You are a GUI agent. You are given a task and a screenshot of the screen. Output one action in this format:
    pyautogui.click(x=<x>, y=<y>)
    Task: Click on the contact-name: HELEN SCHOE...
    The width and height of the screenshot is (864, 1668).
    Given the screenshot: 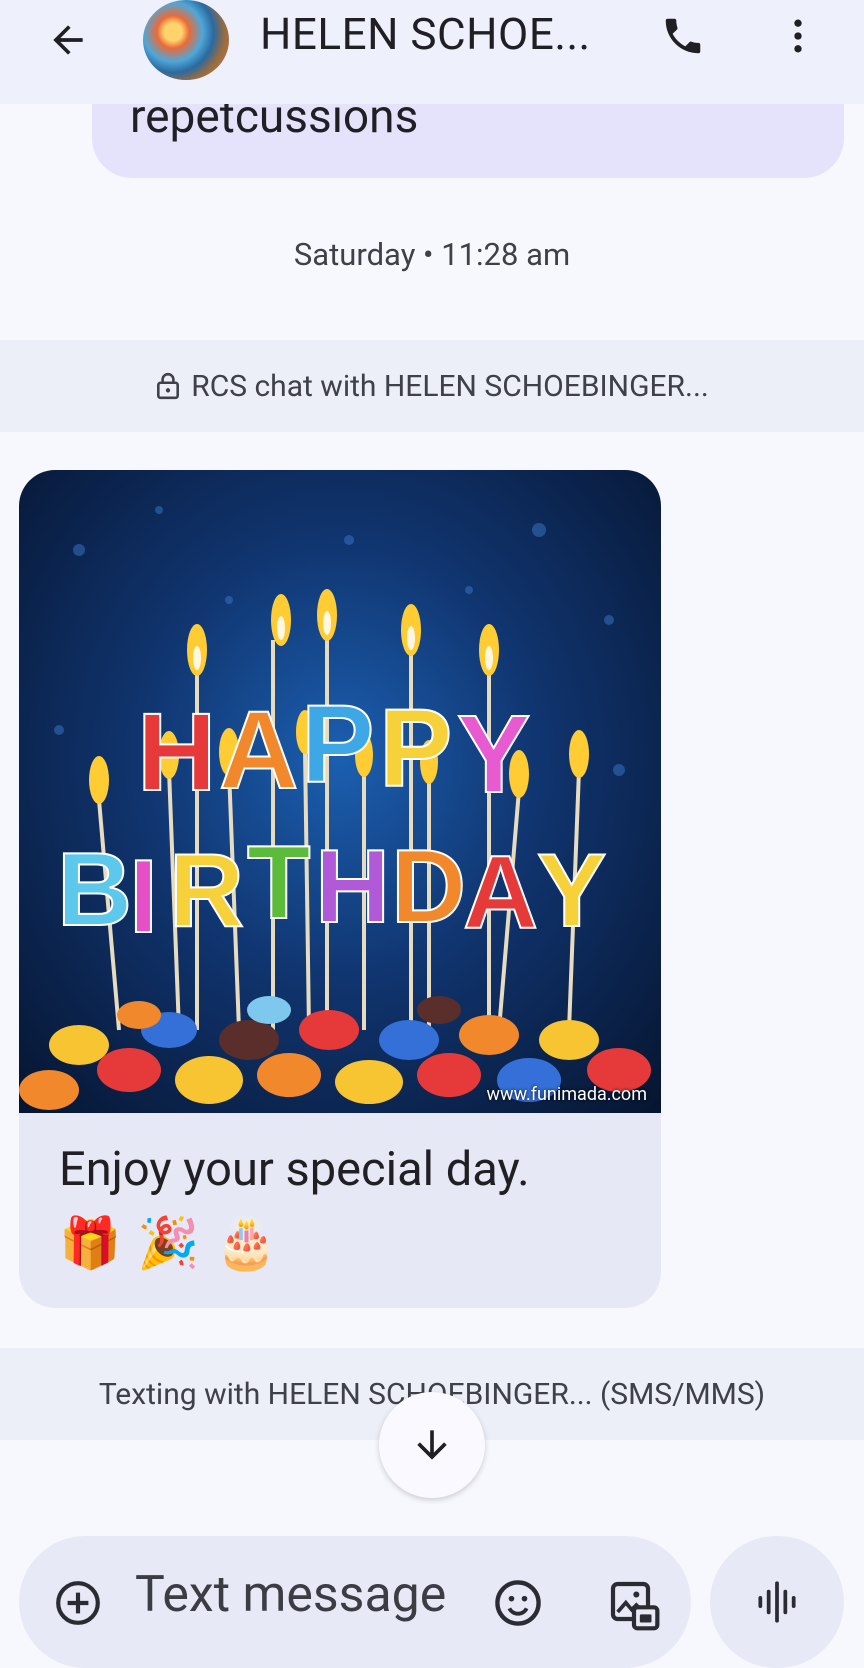 What is the action you would take?
    pyautogui.click(x=425, y=34)
    